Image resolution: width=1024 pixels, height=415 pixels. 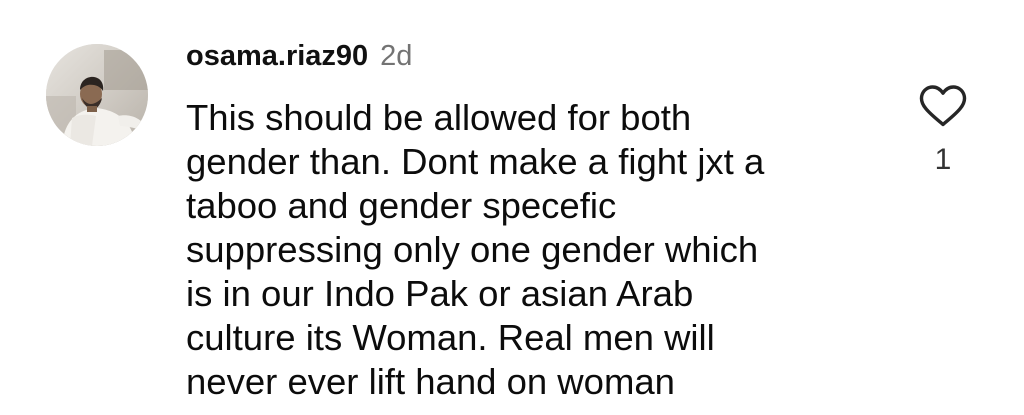 I want to click on like-button, so click(x=943, y=105).